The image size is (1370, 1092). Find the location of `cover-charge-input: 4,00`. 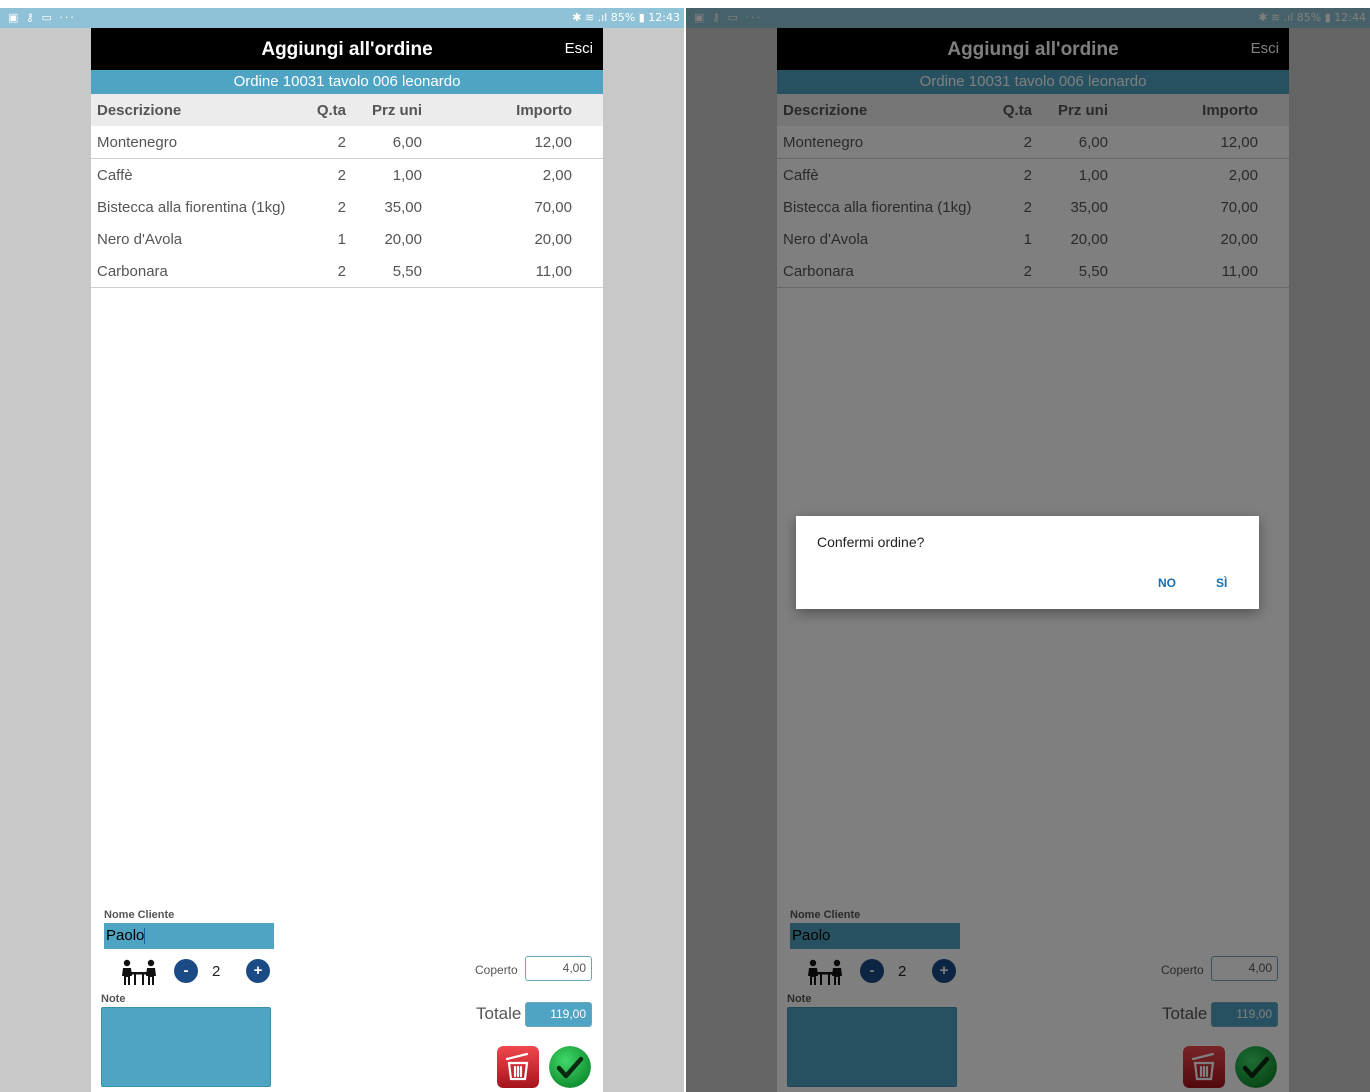

cover-charge-input: 4,00 is located at coordinates (558, 968).